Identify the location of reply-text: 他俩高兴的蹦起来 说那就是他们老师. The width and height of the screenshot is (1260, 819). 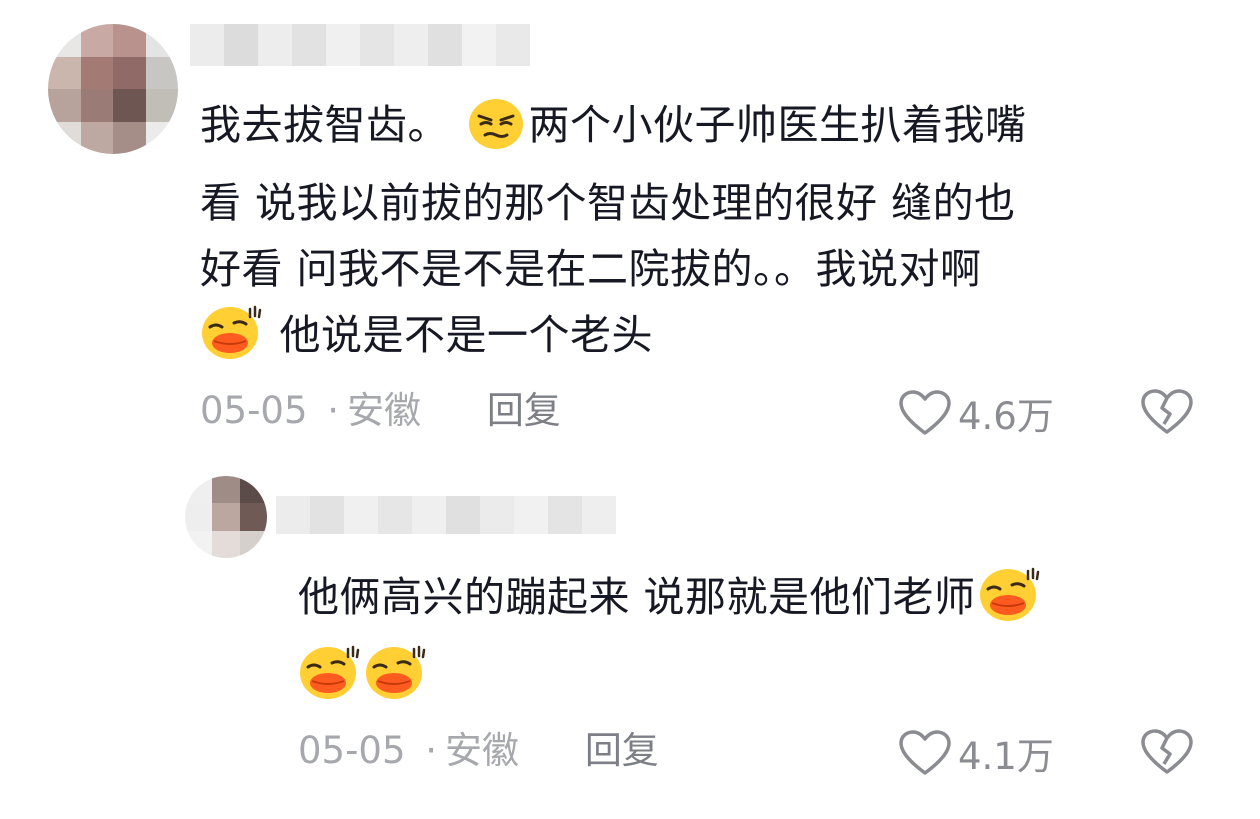
(671, 642).